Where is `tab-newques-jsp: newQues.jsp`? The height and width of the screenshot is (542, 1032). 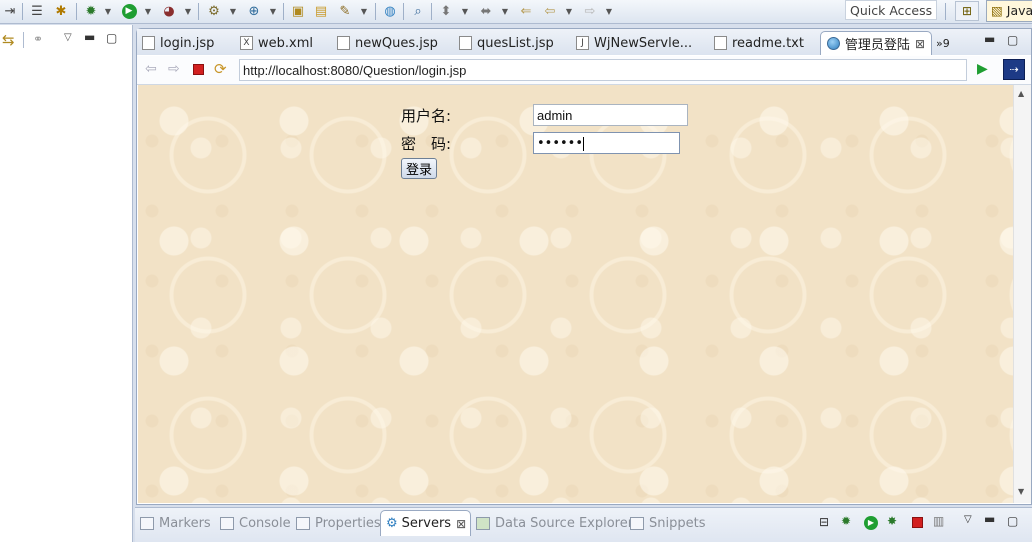 tab-newques-jsp: newQues.jsp is located at coordinates (387, 43).